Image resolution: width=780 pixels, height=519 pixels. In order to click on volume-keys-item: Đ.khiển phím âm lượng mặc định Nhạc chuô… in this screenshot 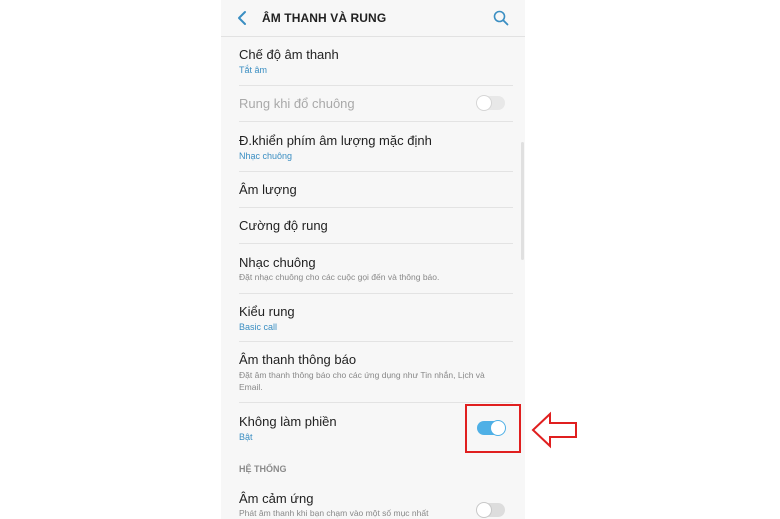, I will do `click(373, 147)`.